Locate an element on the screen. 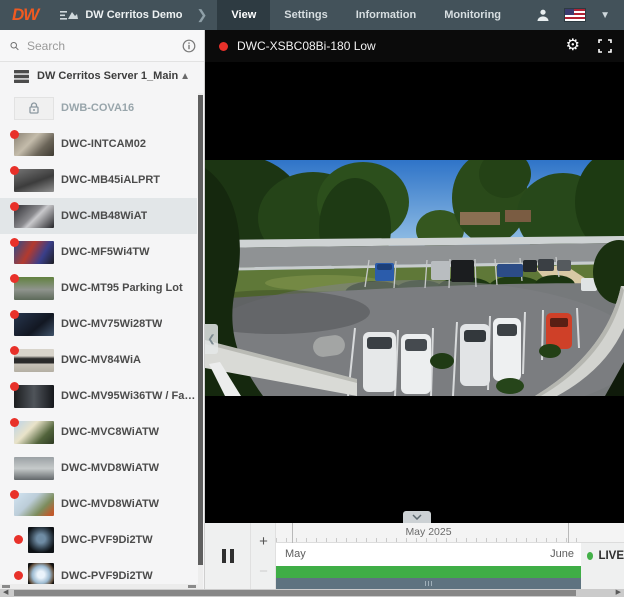 This screenshot has height=597, width=624. server-tree-header: DW Cerritos Server 1_Main ▲ is located at coordinates (102, 76).